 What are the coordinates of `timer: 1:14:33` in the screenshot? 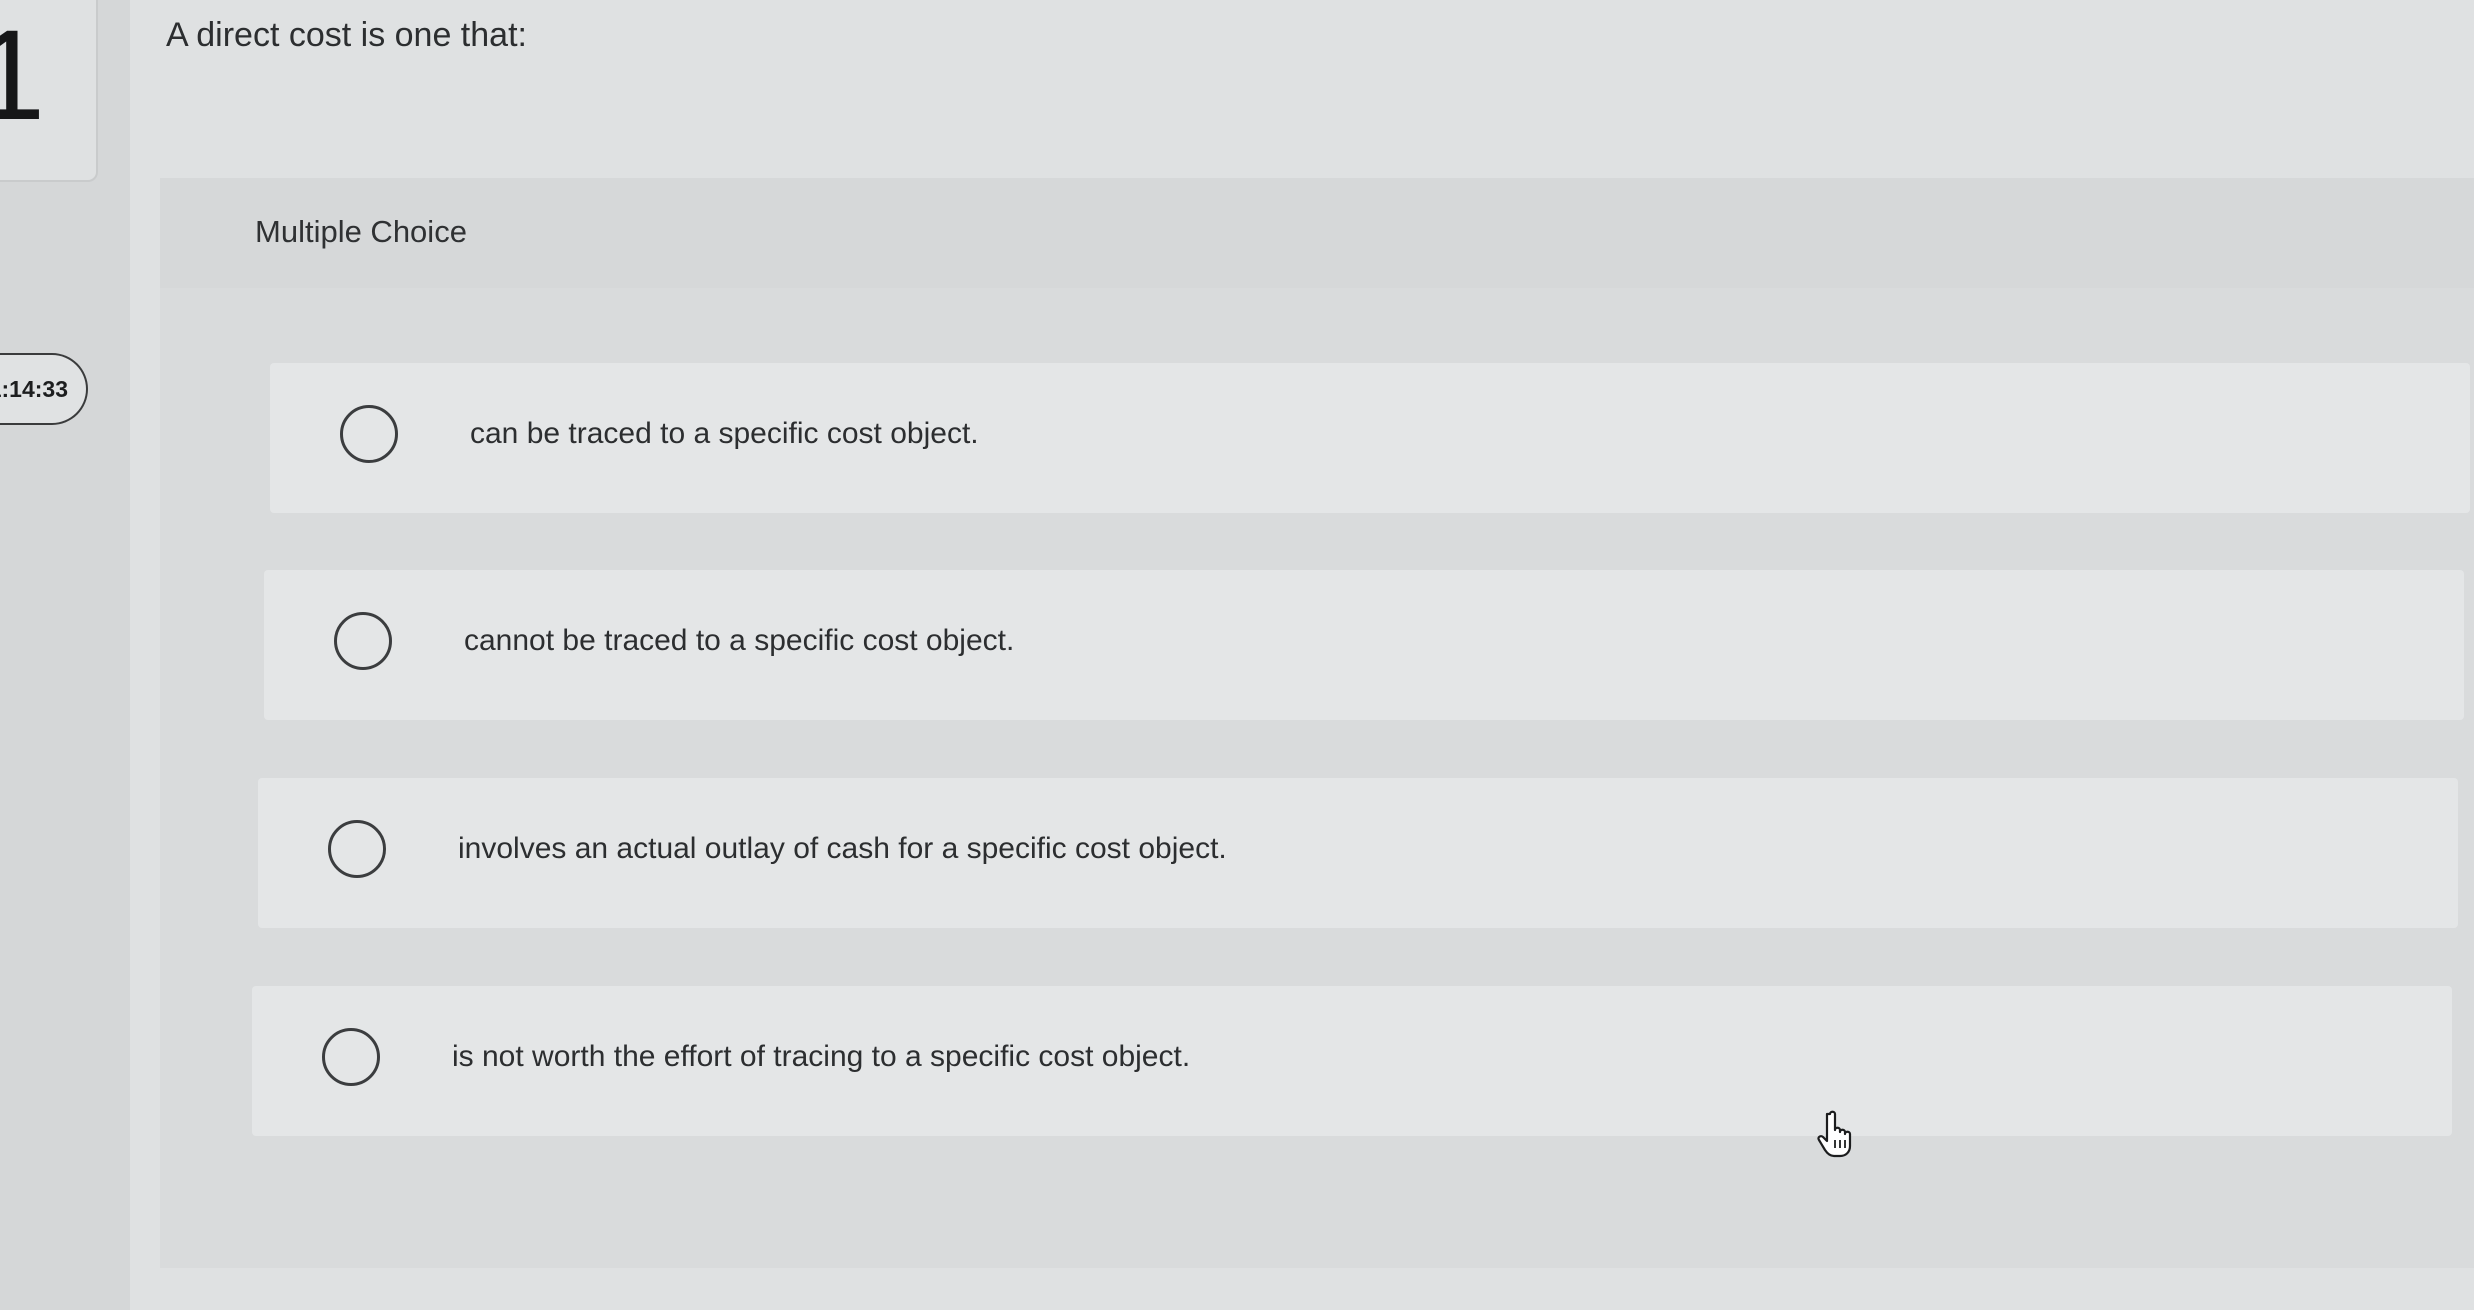 It's located at (44, 389).